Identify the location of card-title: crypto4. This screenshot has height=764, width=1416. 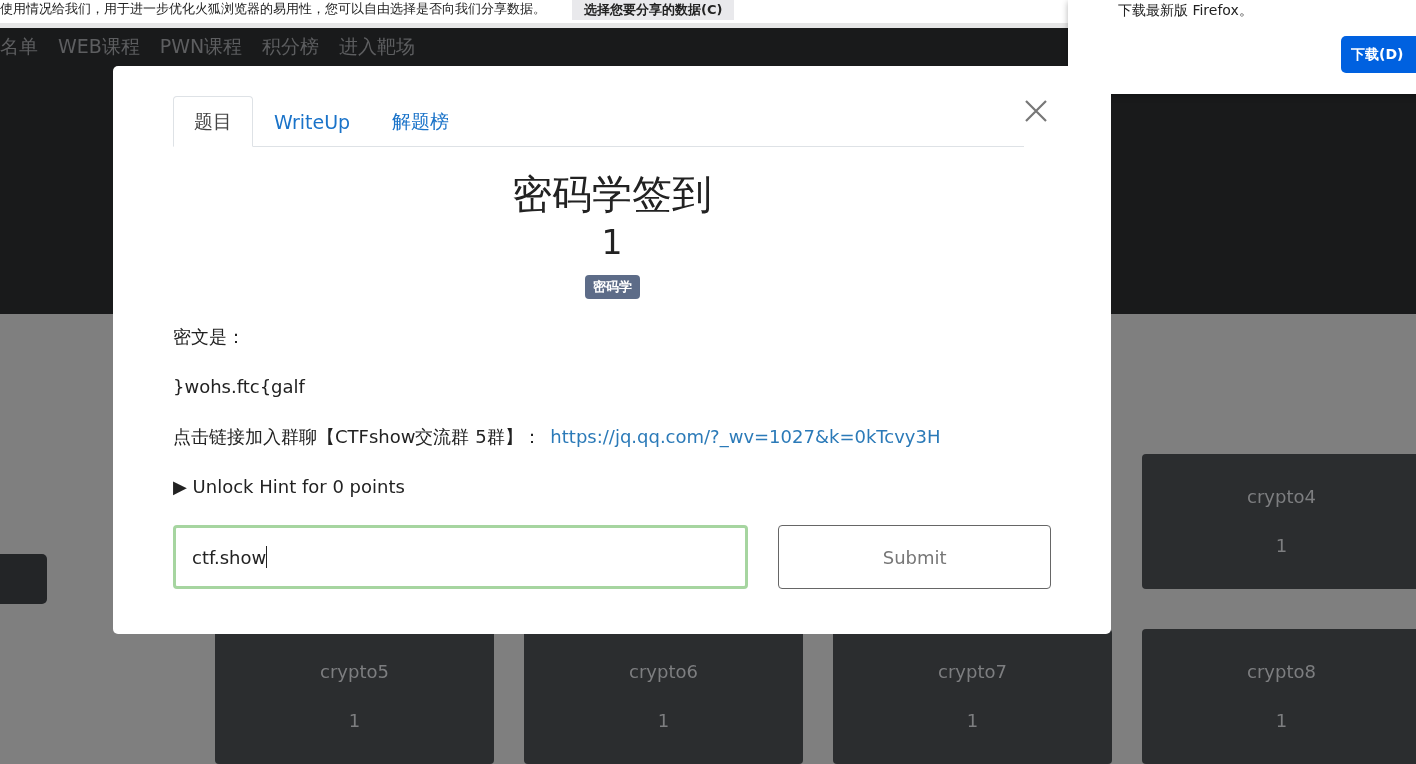
(1281, 496).